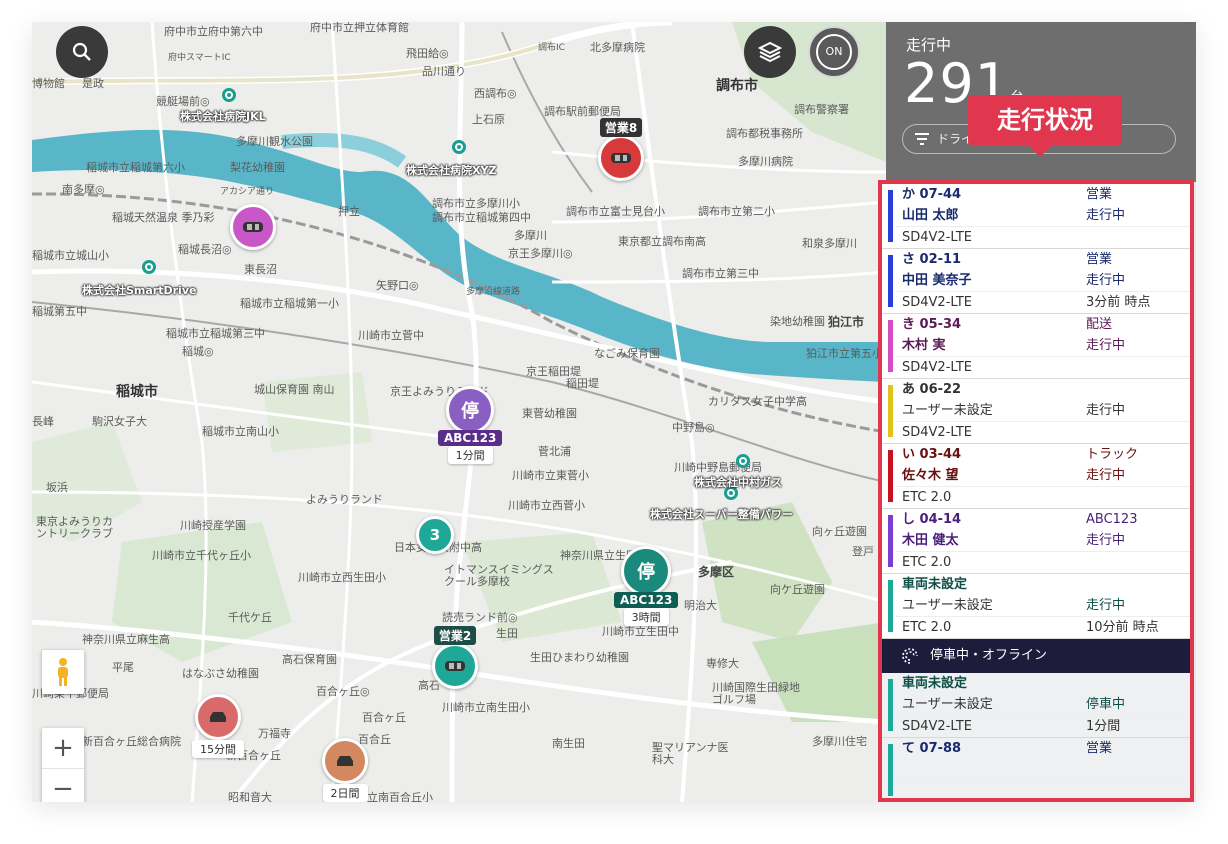  Describe the element at coordinates (247, 192) in the screenshot. I see `map-label: アカシア通り` at that location.